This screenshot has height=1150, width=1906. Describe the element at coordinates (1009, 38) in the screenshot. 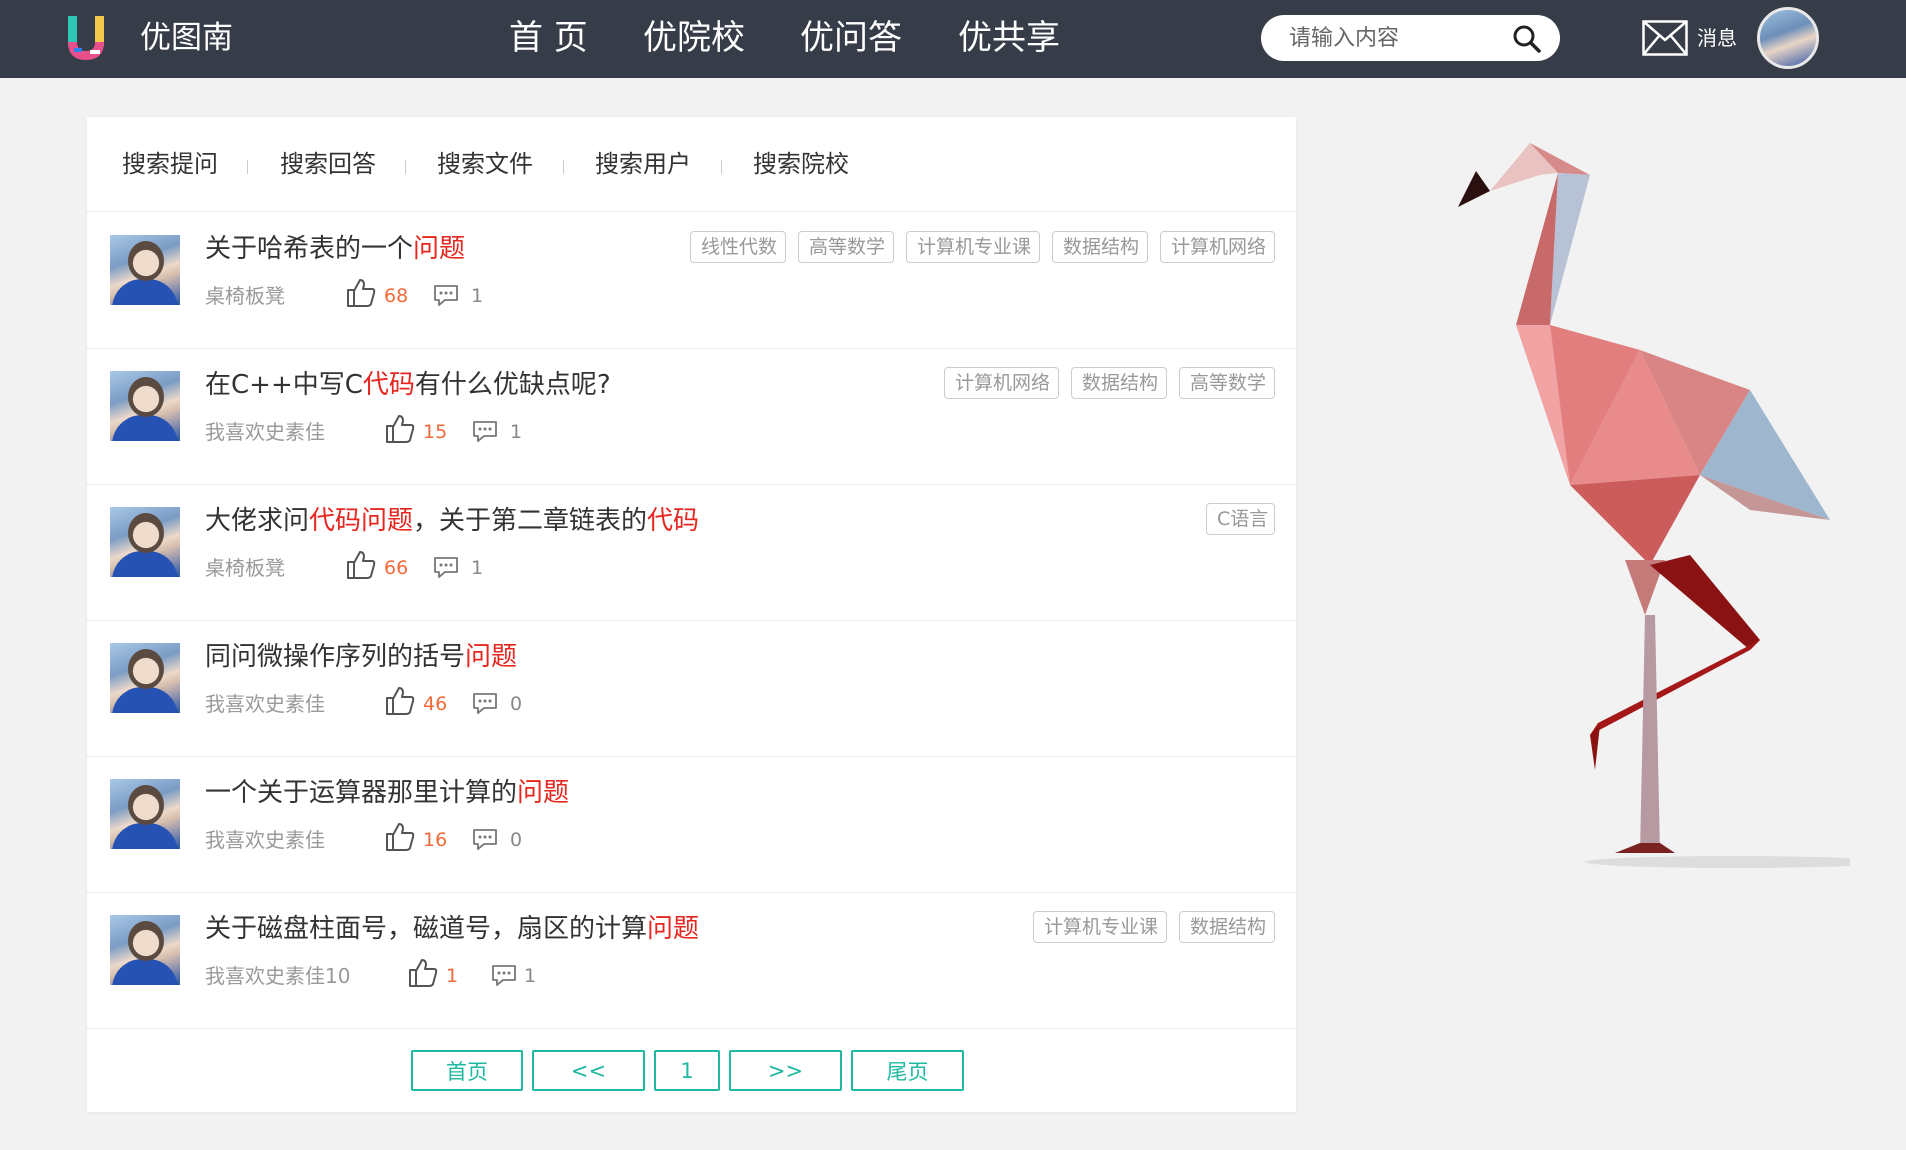

I see `nav-share: 优共享` at that location.